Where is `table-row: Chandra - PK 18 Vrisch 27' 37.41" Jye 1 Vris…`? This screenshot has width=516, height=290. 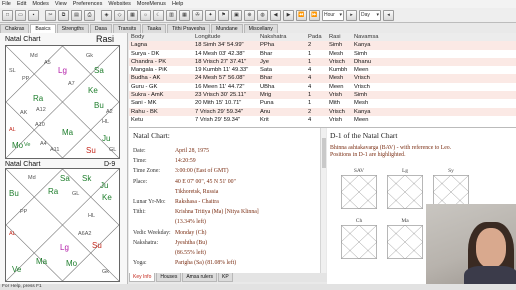 table-row: Chandra - PK 18 Vrisch 27' 37.41" Jye 1 Vris… is located at coordinates (322, 62).